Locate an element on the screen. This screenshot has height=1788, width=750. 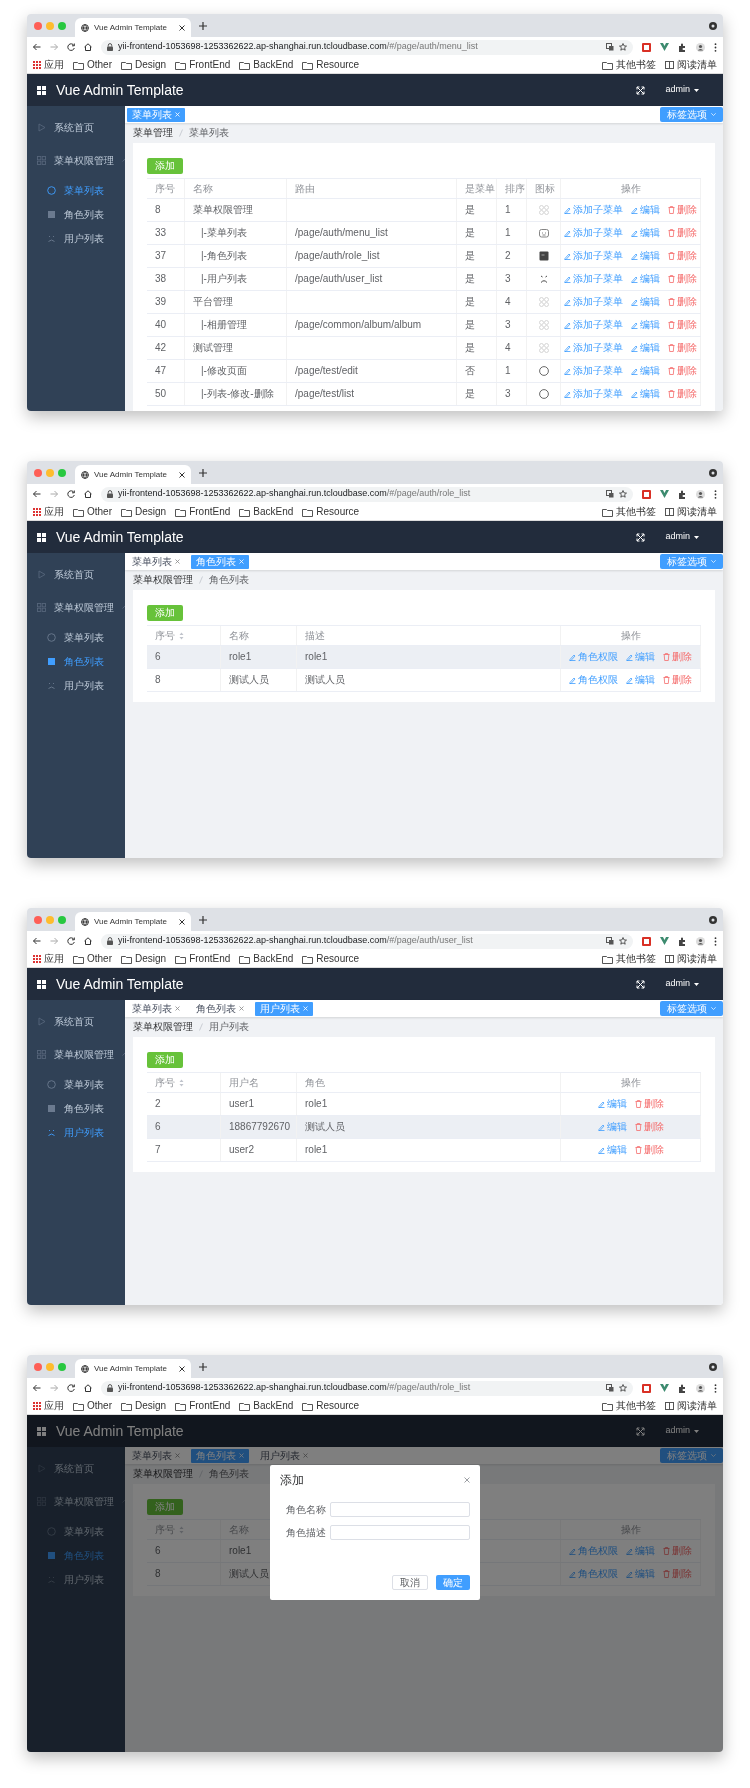
extension-icon is located at coordinates (646, 1388).